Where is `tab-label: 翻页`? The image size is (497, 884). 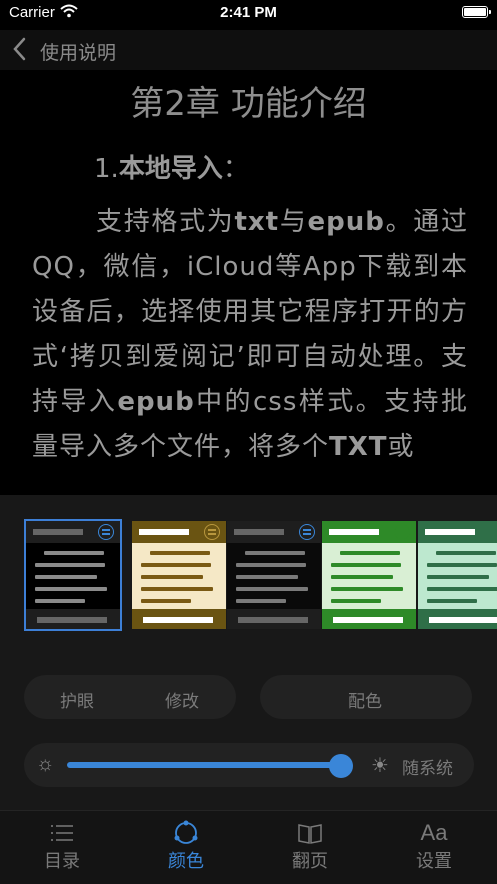 tab-label: 翻页 is located at coordinates (310, 861).